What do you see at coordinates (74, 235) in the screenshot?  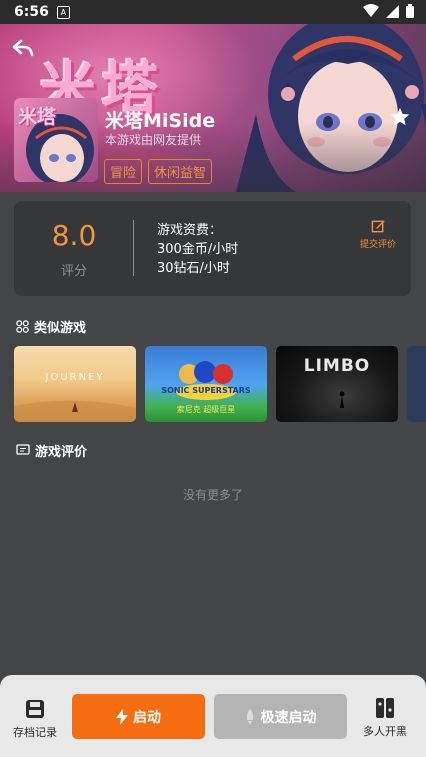 I see `rating-score: 8.0` at bounding box center [74, 235].